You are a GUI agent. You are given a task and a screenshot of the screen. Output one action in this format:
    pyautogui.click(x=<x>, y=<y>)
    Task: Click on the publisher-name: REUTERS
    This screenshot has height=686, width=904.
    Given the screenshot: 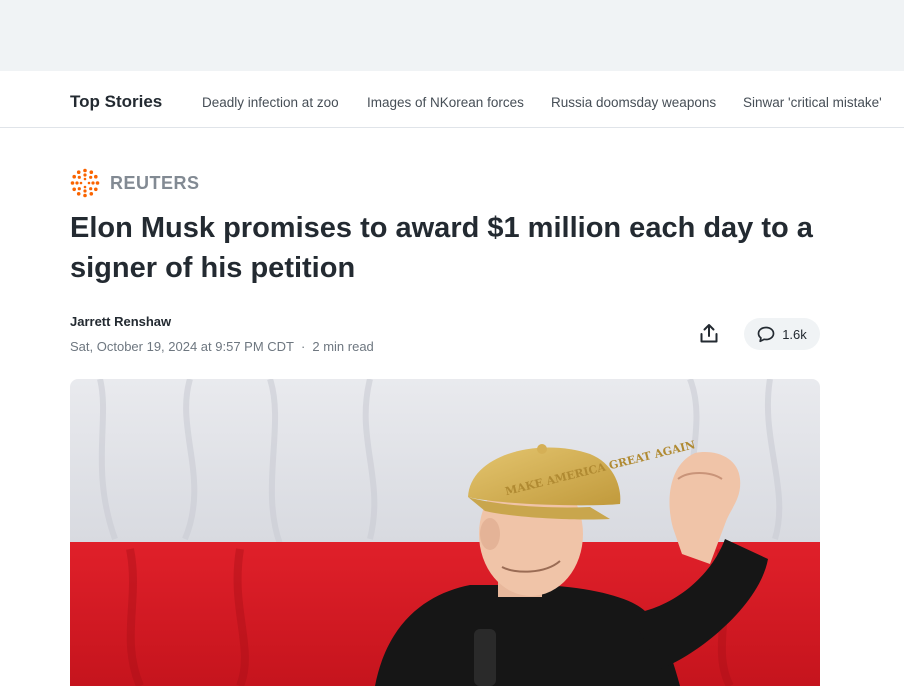 What is the action you would take?
    pyautogui.click(x=155, y=182)
    